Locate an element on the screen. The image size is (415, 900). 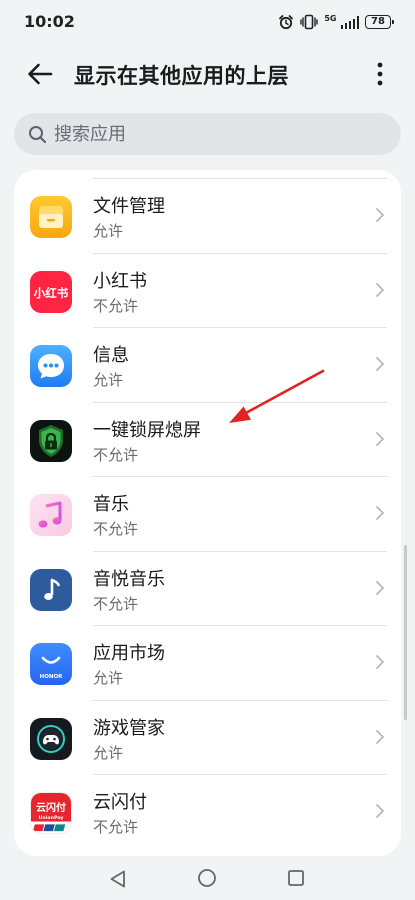
messages-icon is located at coordinates (51, 366).